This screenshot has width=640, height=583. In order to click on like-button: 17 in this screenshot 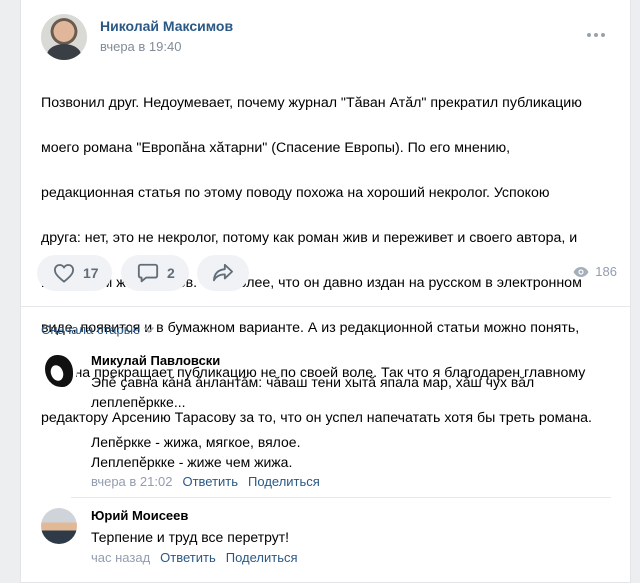, I will do `click(74, 273)`.